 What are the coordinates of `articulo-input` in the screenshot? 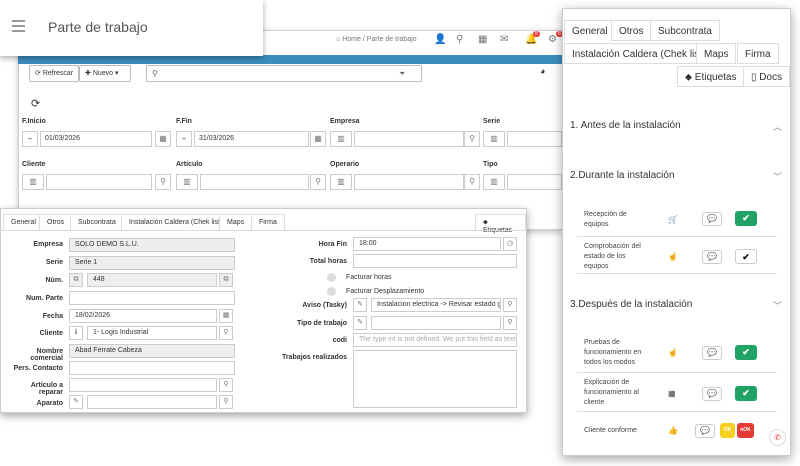 It's located at (254, 182).